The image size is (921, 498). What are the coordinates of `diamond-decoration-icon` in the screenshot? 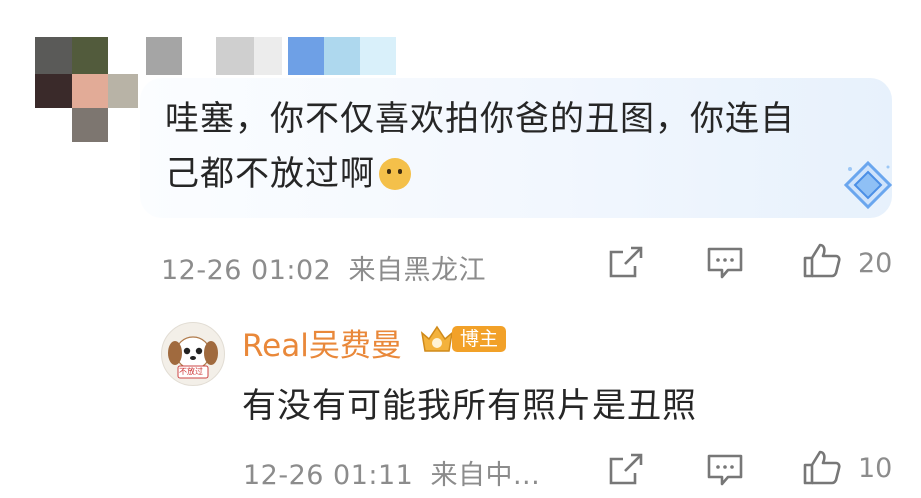 It's located at (868, 185).